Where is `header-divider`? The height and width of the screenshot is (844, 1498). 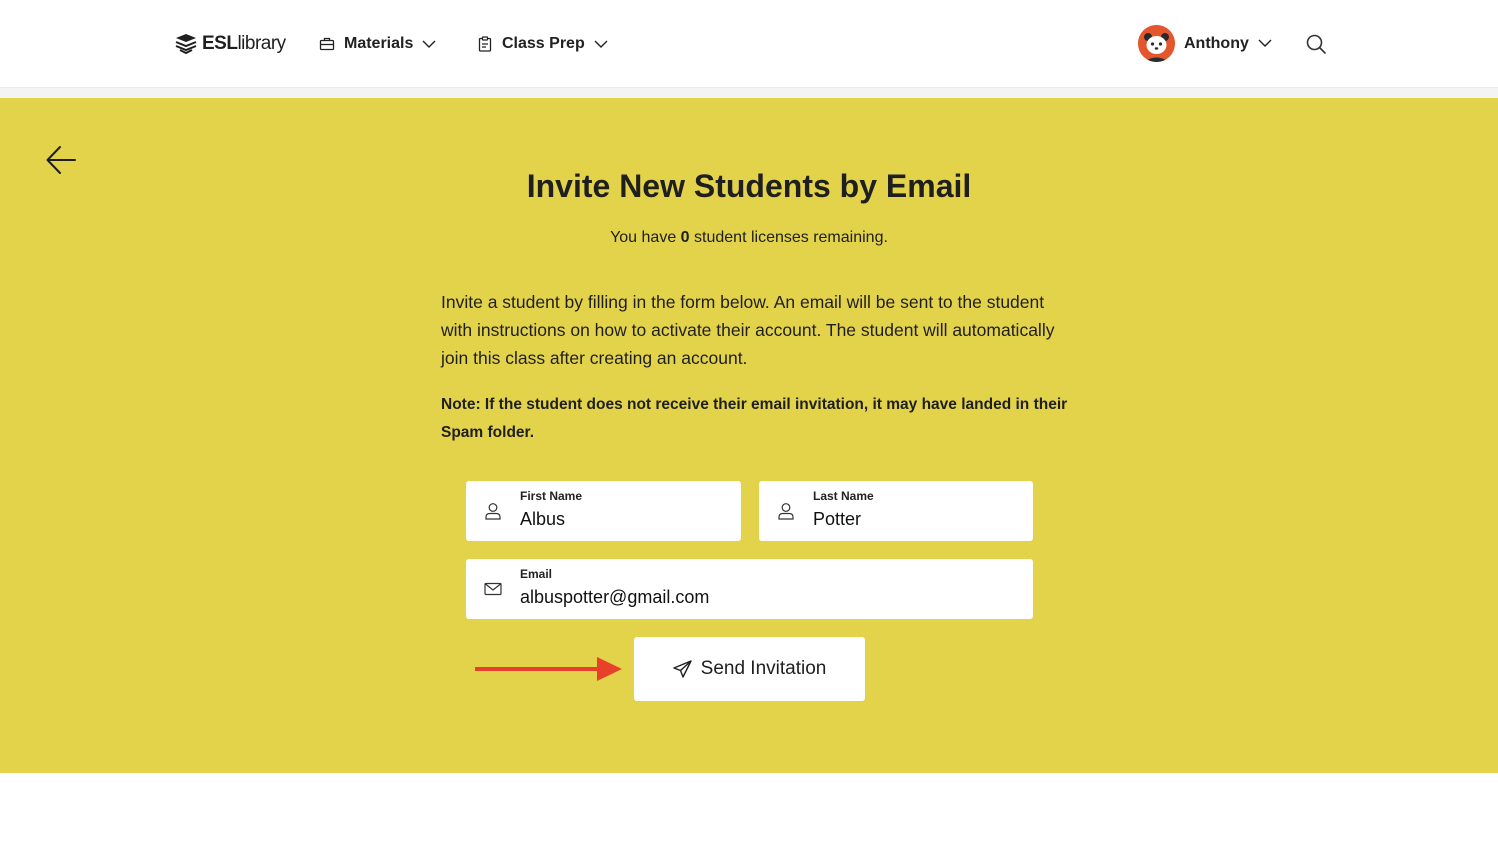
header-divider is located at coordinates (749, 93).